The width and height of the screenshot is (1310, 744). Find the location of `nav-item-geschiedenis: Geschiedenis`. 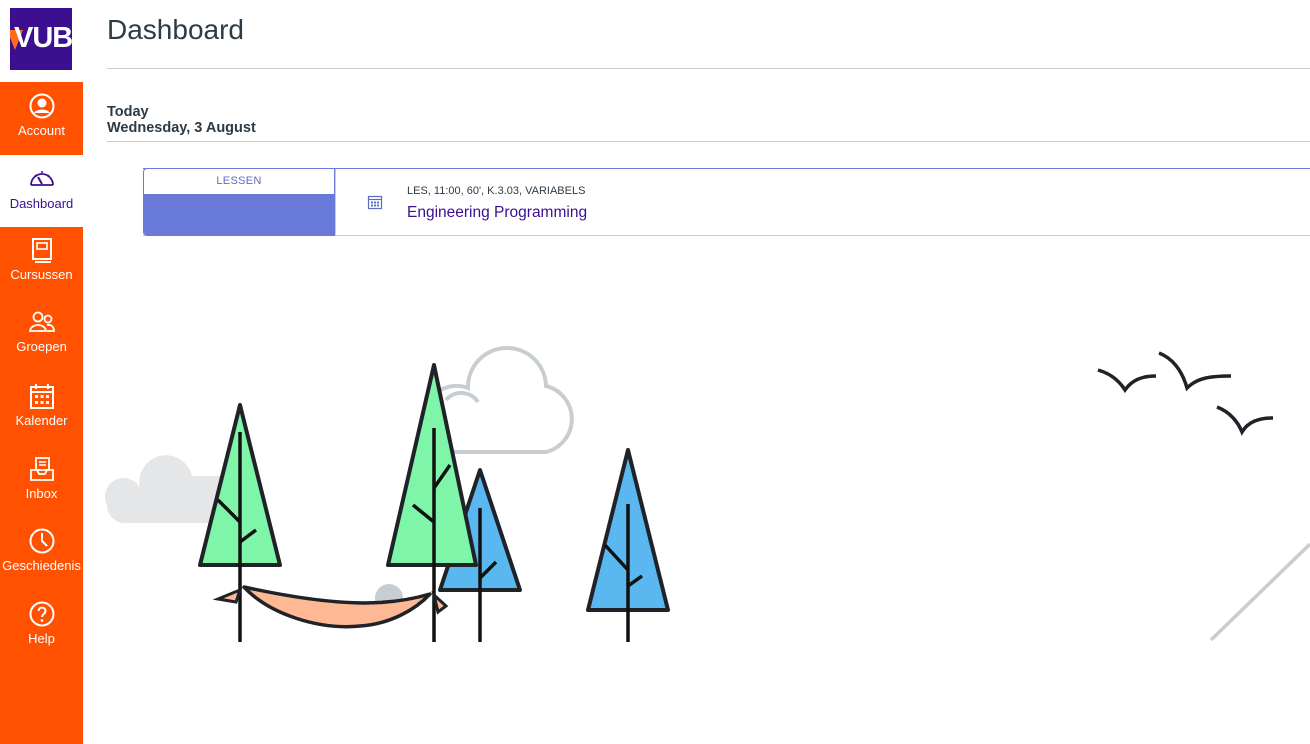

nav-item-geschiedenis: Geschiedenis is located at coordinates (41, 563).